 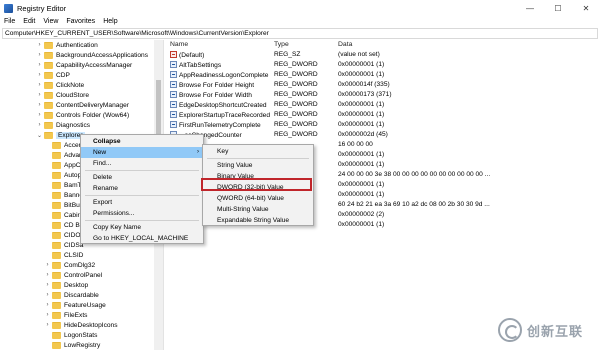 What do you see at coordinates (82, 105) in the screenshot?
I see `tree-item: › ContentDeliveryManager` at bounding box center [82, 105].